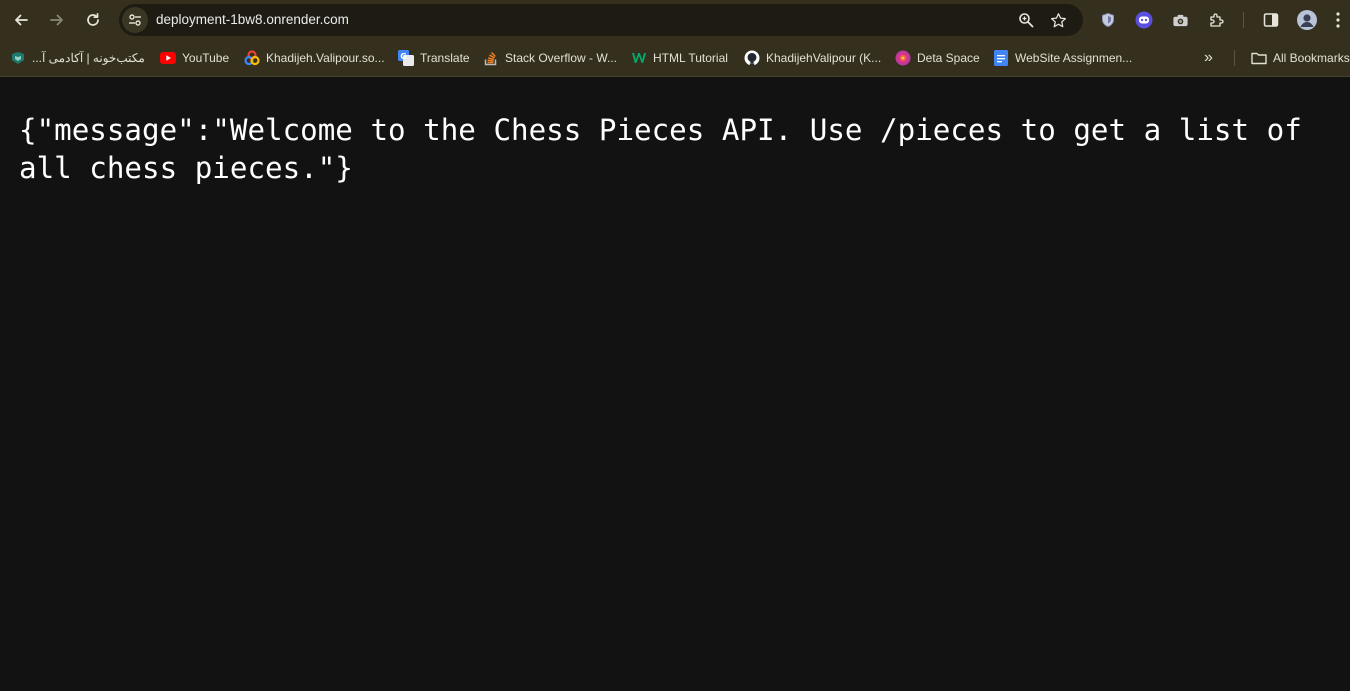 This screenshot has width=1350, height=691. I want to click on forward-button, so click(57, 20).